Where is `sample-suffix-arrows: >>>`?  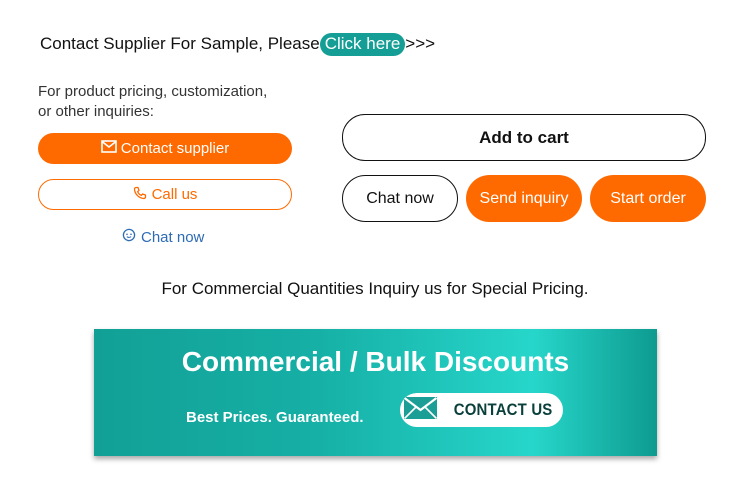
sample-suffix-arrows: >>> is located at coordinates (420, 43).